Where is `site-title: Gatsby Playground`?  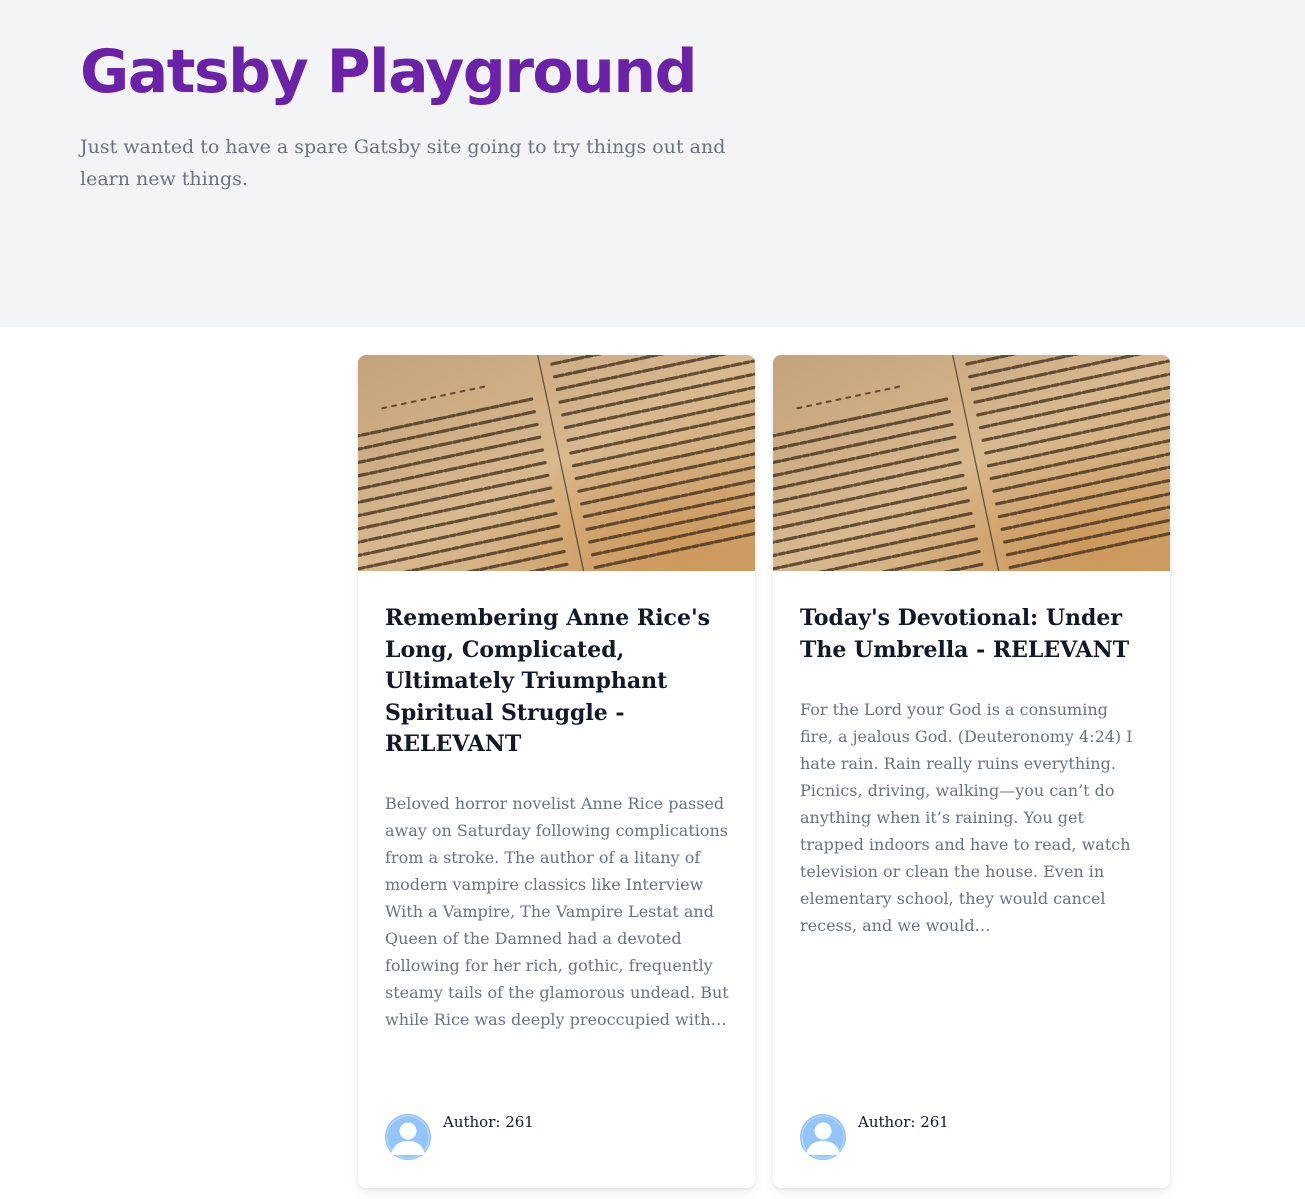 site-title: Gatsby Playground is located at coordinates (389, 72).